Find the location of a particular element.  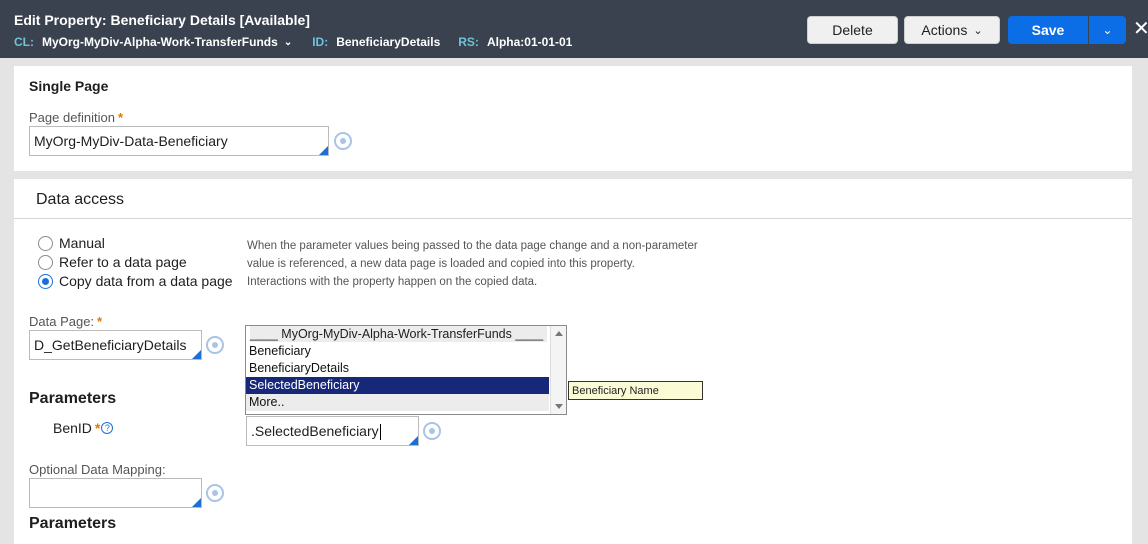

page-definition-field: MyOrg-MyDiv-Data-Beneficiary is located at coordinates (179, 141).